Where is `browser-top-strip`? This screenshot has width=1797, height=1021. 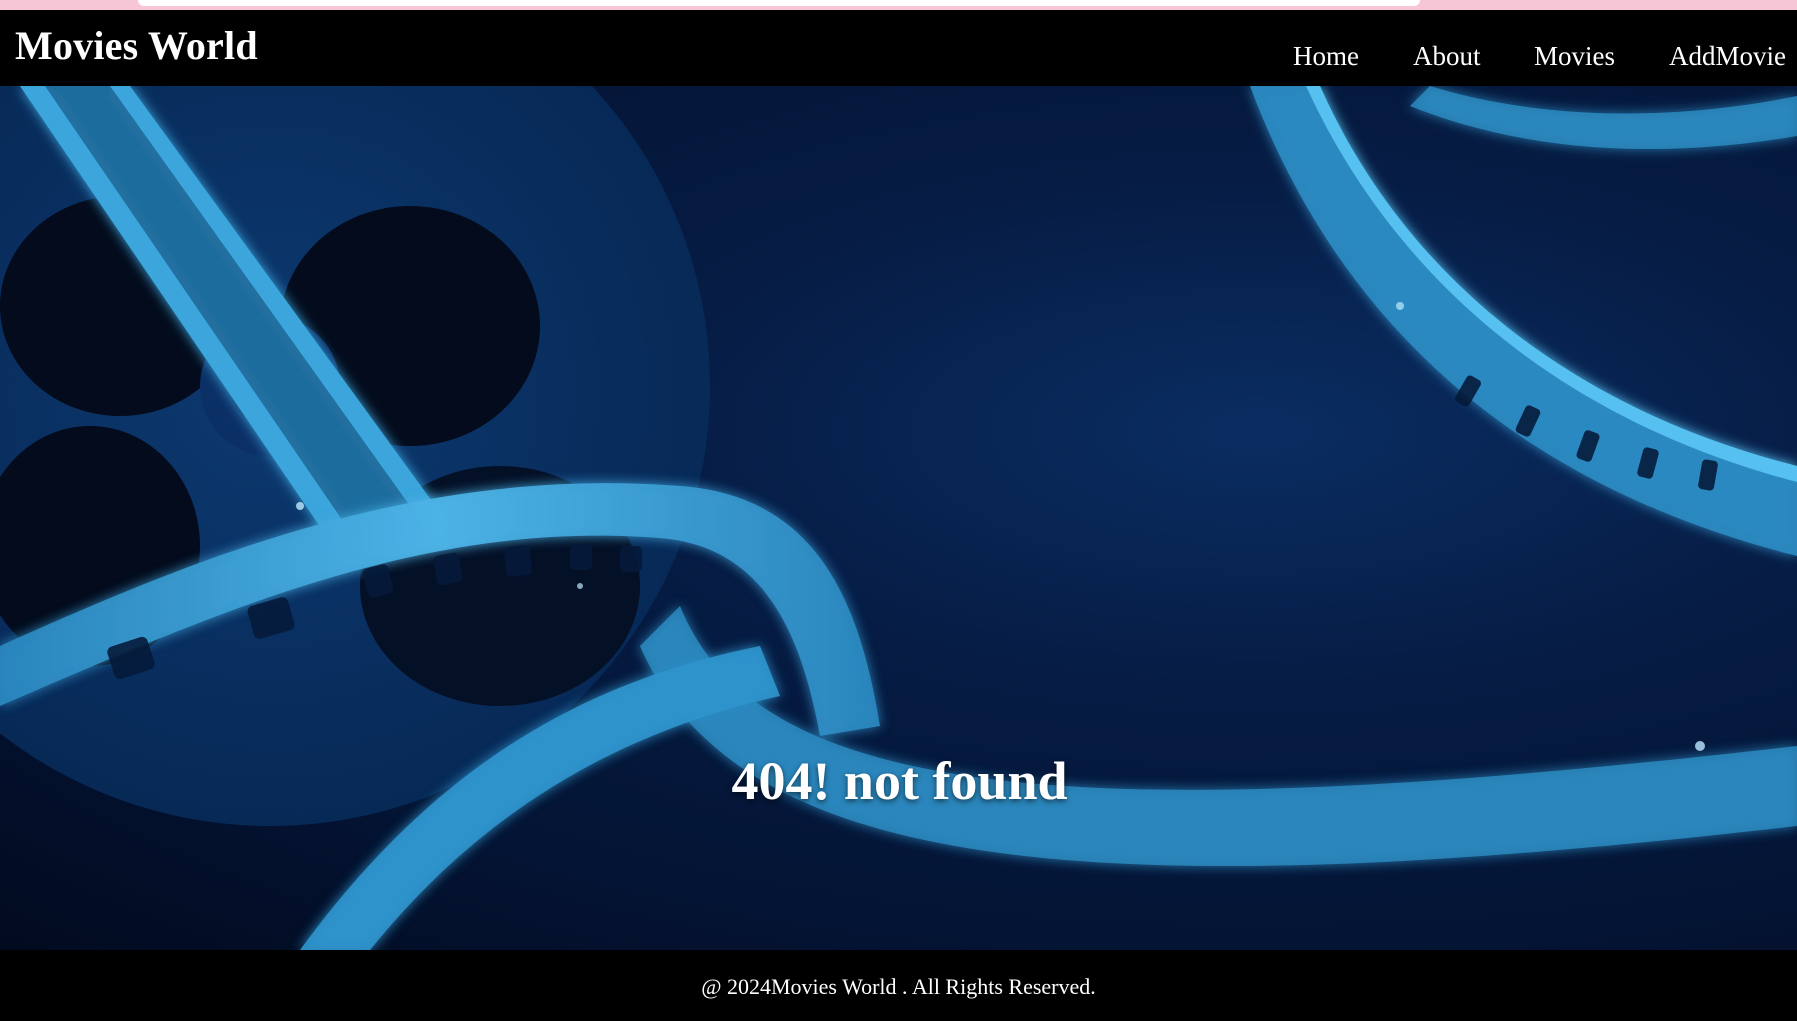 browser-top-strip is located at coordinates (898, 5).